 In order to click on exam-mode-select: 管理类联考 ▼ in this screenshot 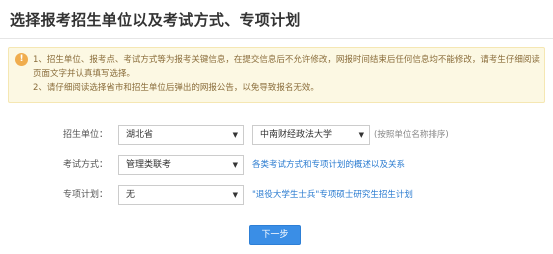, I will do `click(181, 165)`.